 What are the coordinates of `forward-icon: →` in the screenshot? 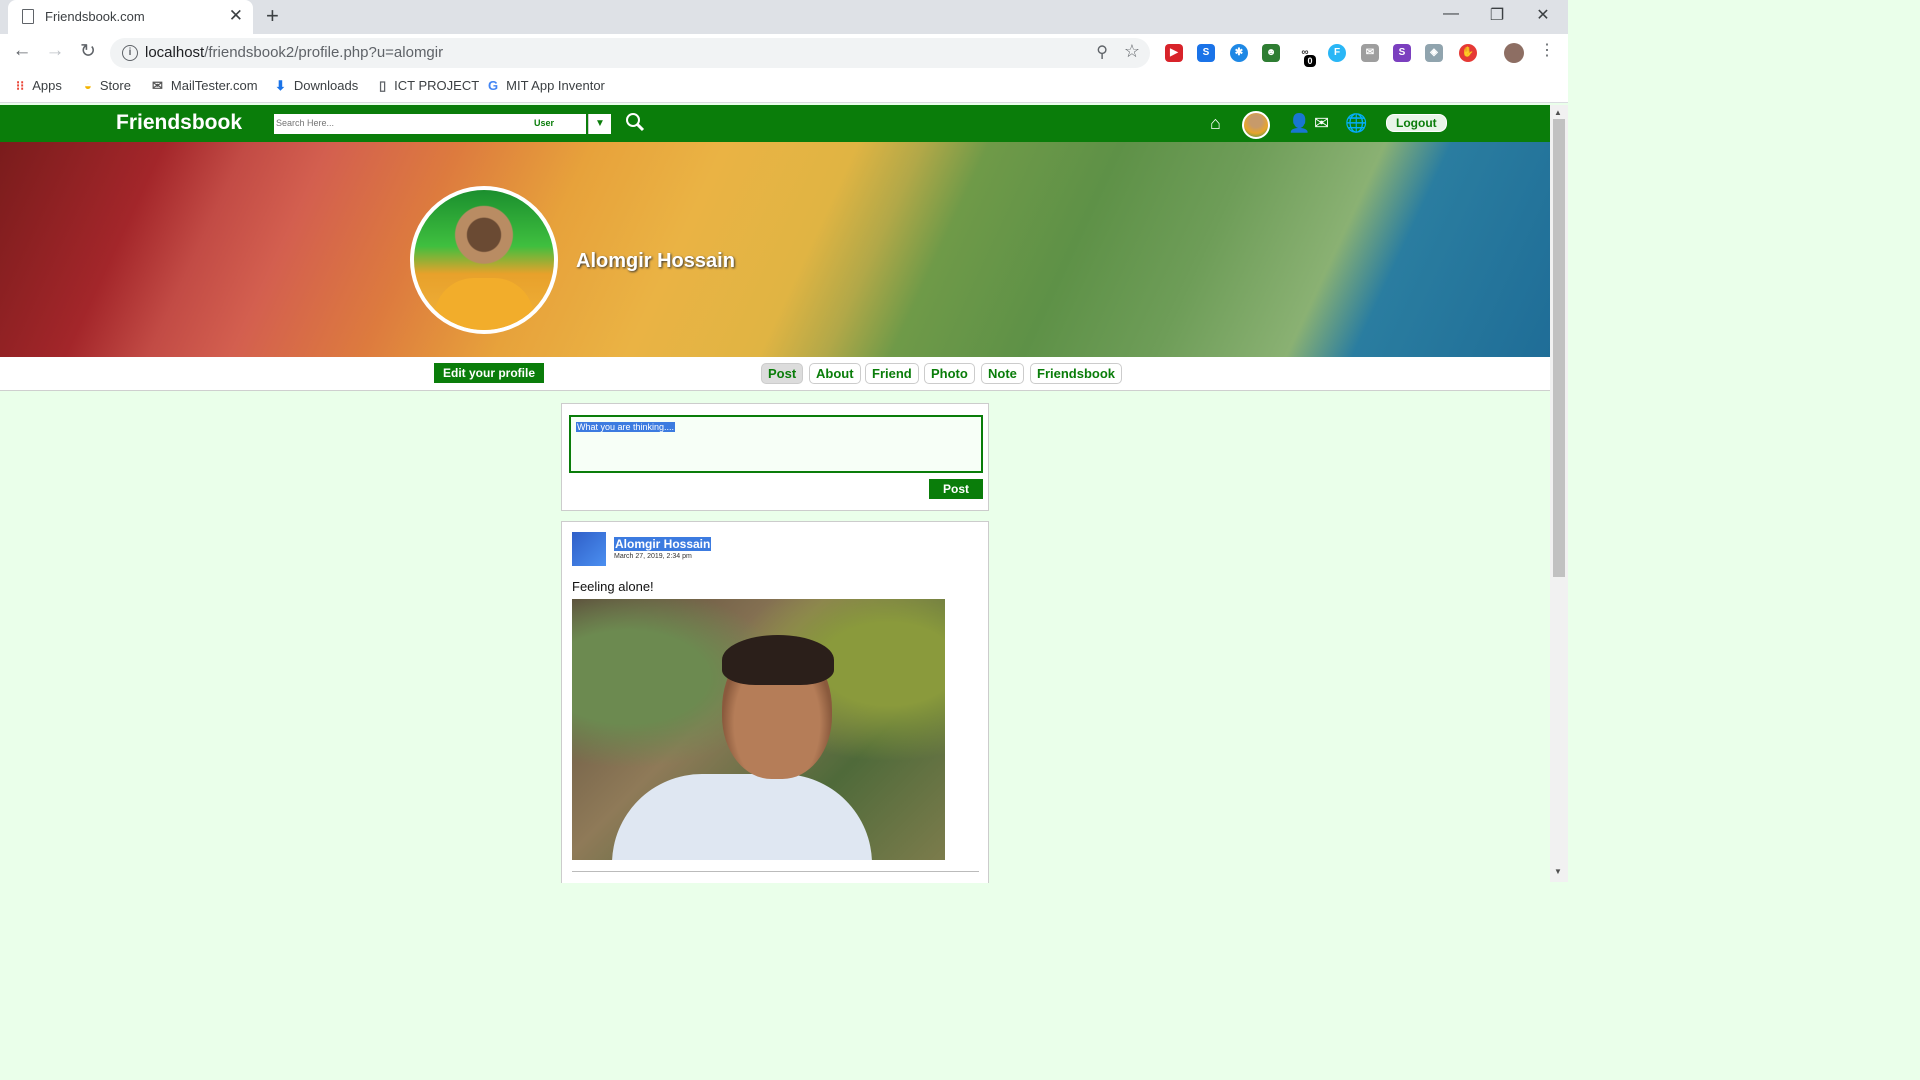 It's located at (55, 51).